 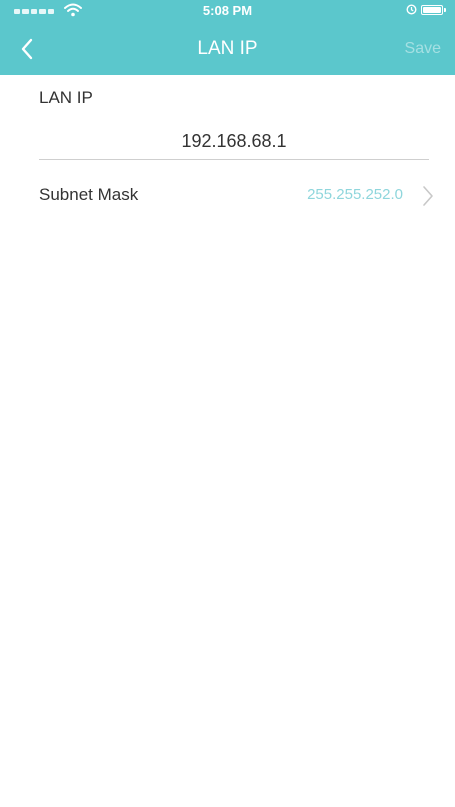 What do you see at coordinates (428, 196) in the screenshot?
I see `chevron-right-icon` at bounding box center [428, 196].